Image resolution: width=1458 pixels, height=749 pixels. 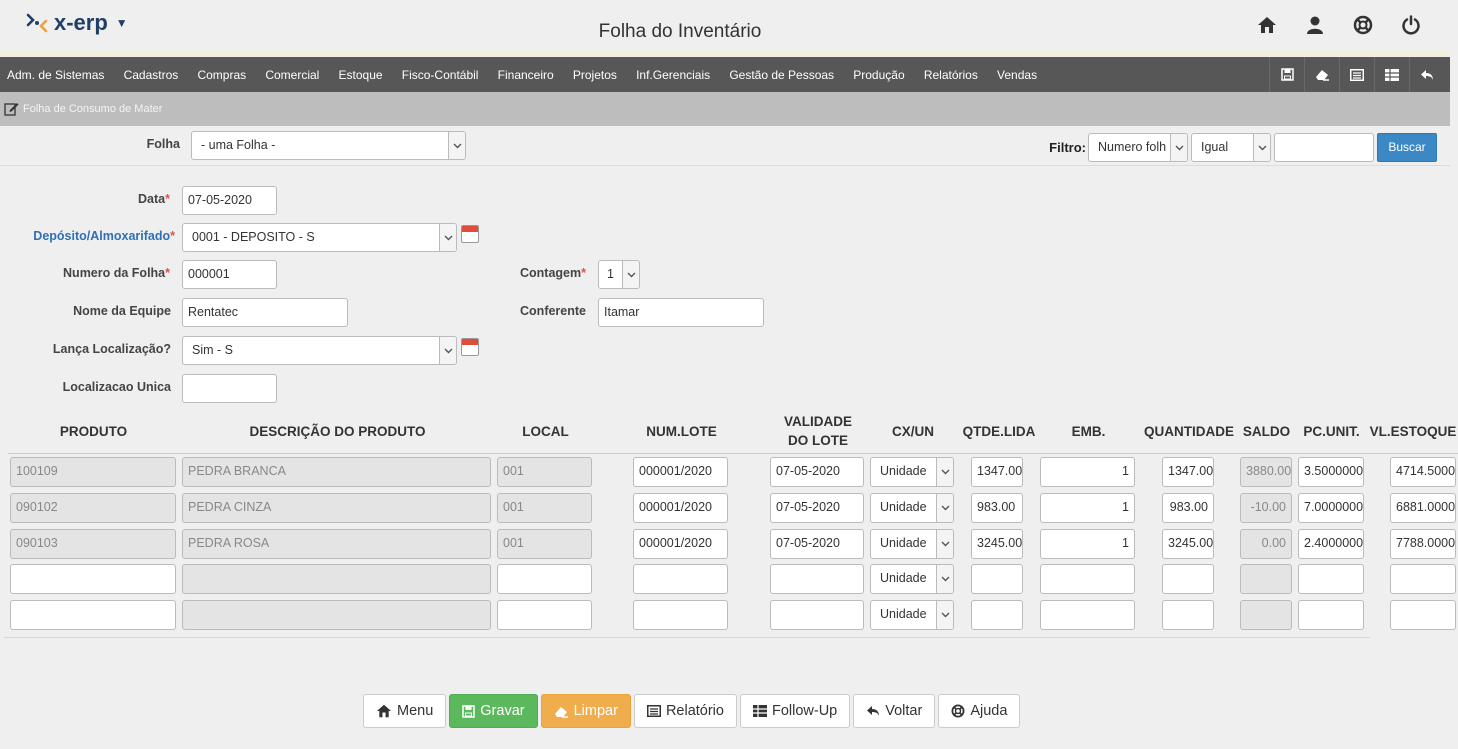 I want to click on reply-icon, so click(x=1426, y=74).